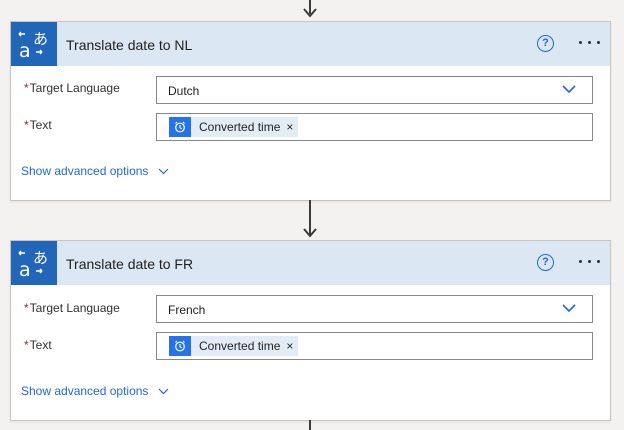 This screenshot has width=624, height=430. What do you see at coordinates (187, 310) in the screenshot?
I see `target-language-value: French` at bounding box center [187, 310].